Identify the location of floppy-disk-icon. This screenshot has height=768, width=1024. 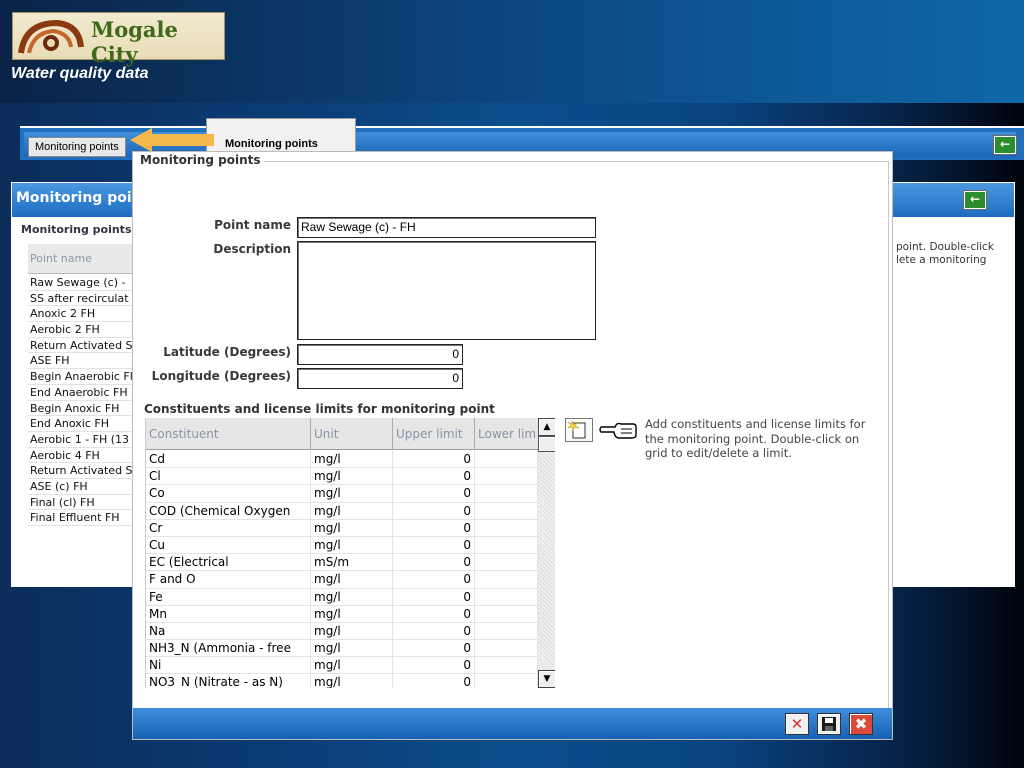
(829, 724).